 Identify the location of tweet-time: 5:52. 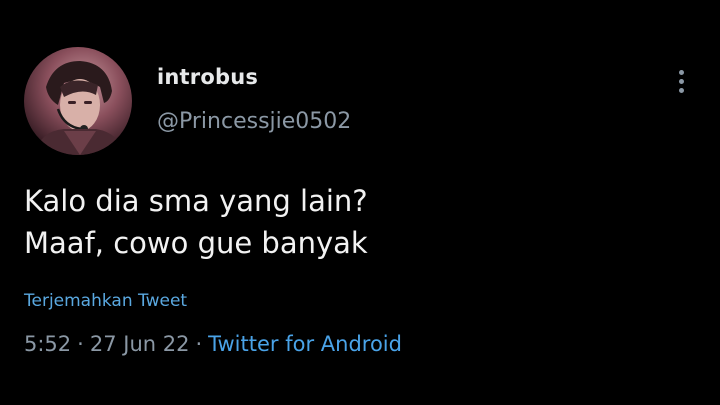
(47, 344).